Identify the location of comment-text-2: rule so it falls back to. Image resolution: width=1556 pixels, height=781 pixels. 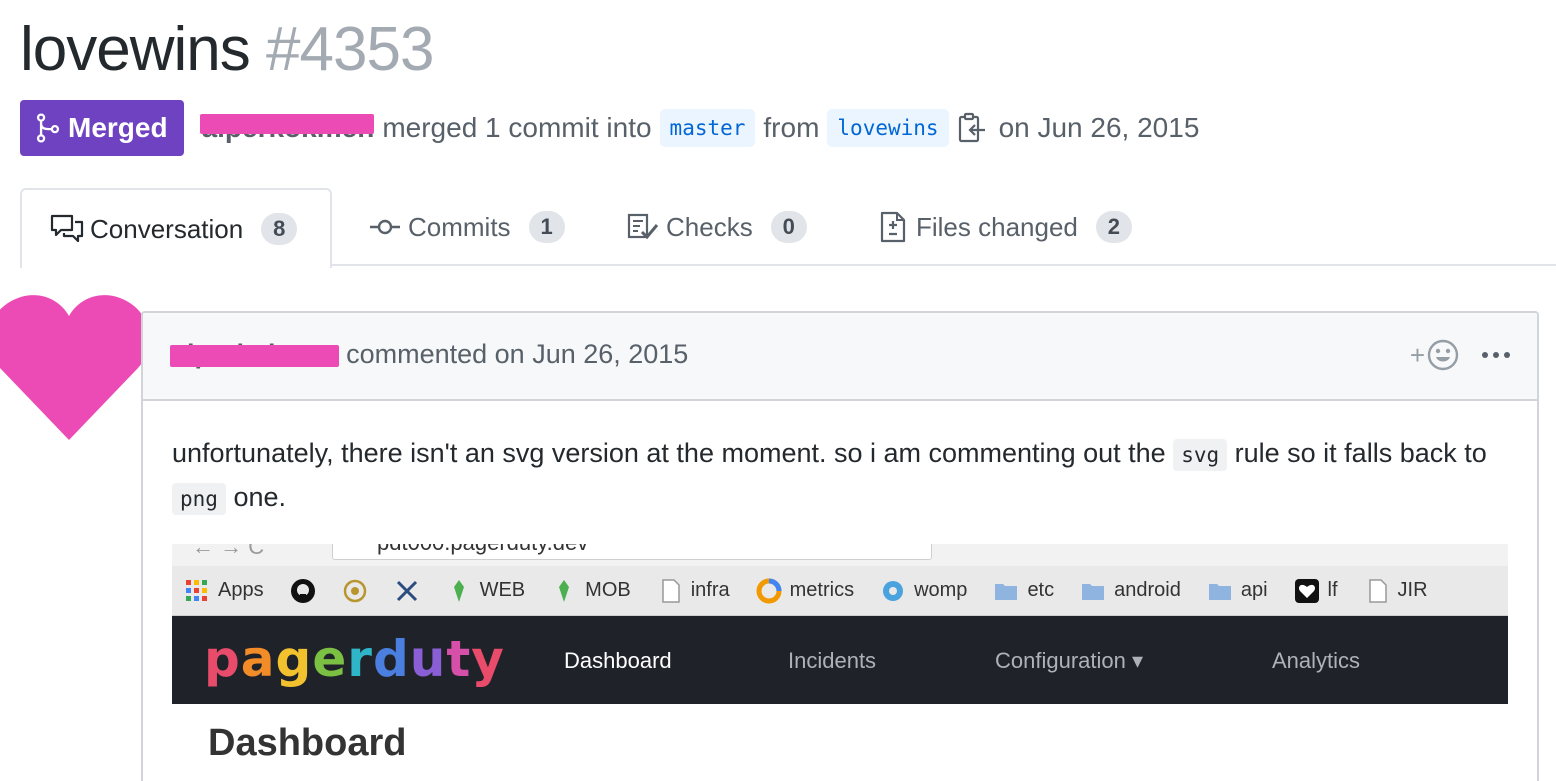
(1360, 453).